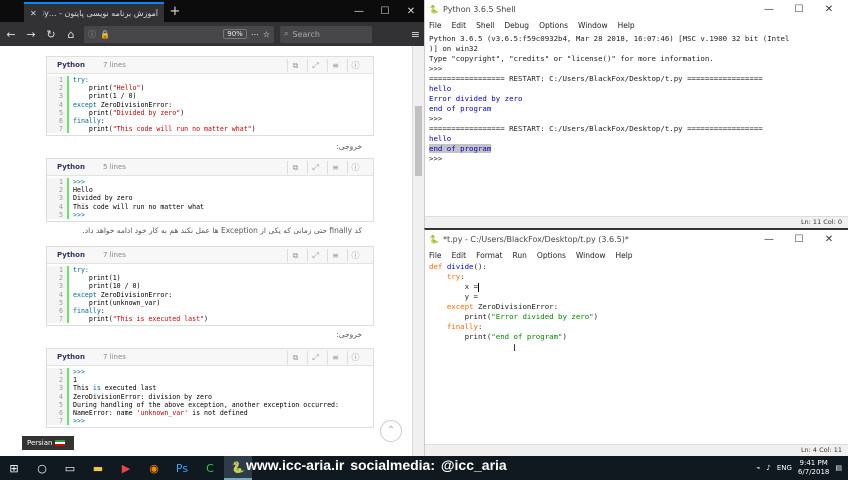 The height and width of the screenshot is (480, 848). What do you see at coordinates (418, 141) in the screenshot?
I see `scrollbar-thumb` at bounding box center [418, 141].